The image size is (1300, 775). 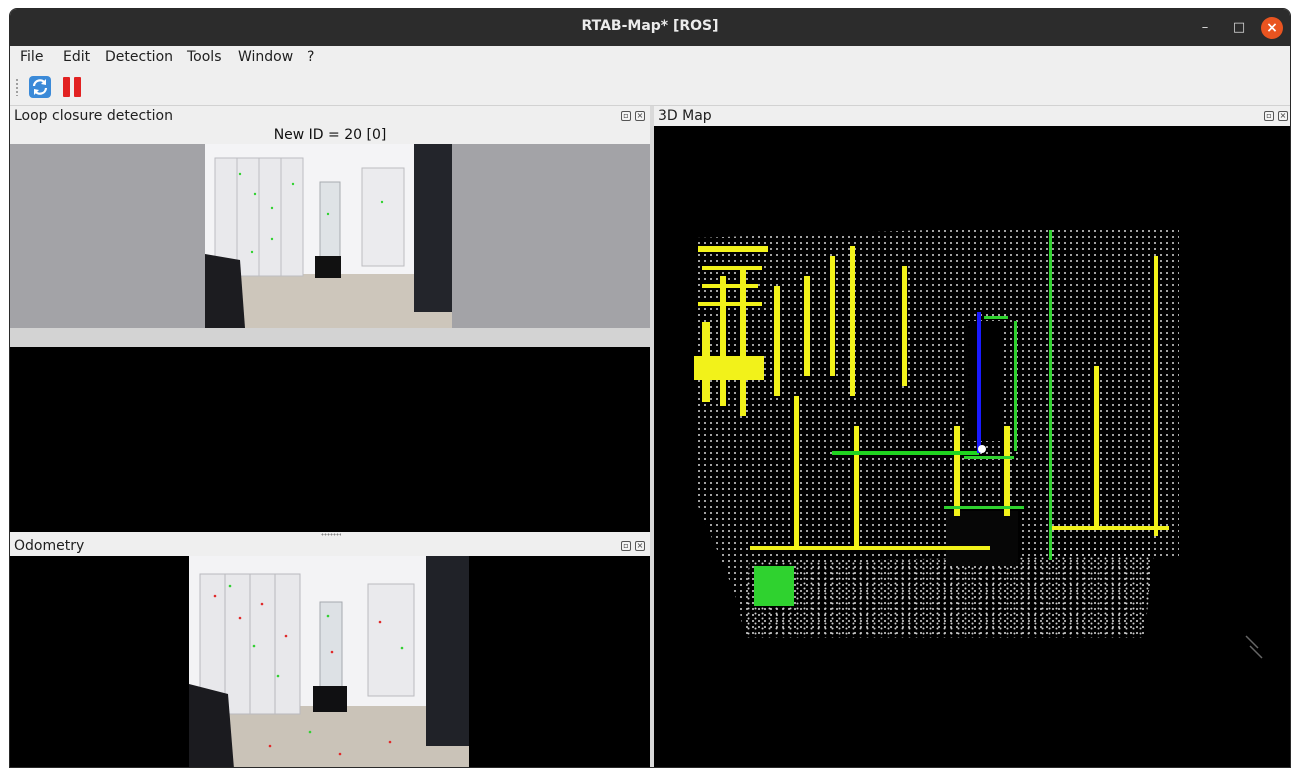 I want to click on odometry-image, so click(x=329, y=661).